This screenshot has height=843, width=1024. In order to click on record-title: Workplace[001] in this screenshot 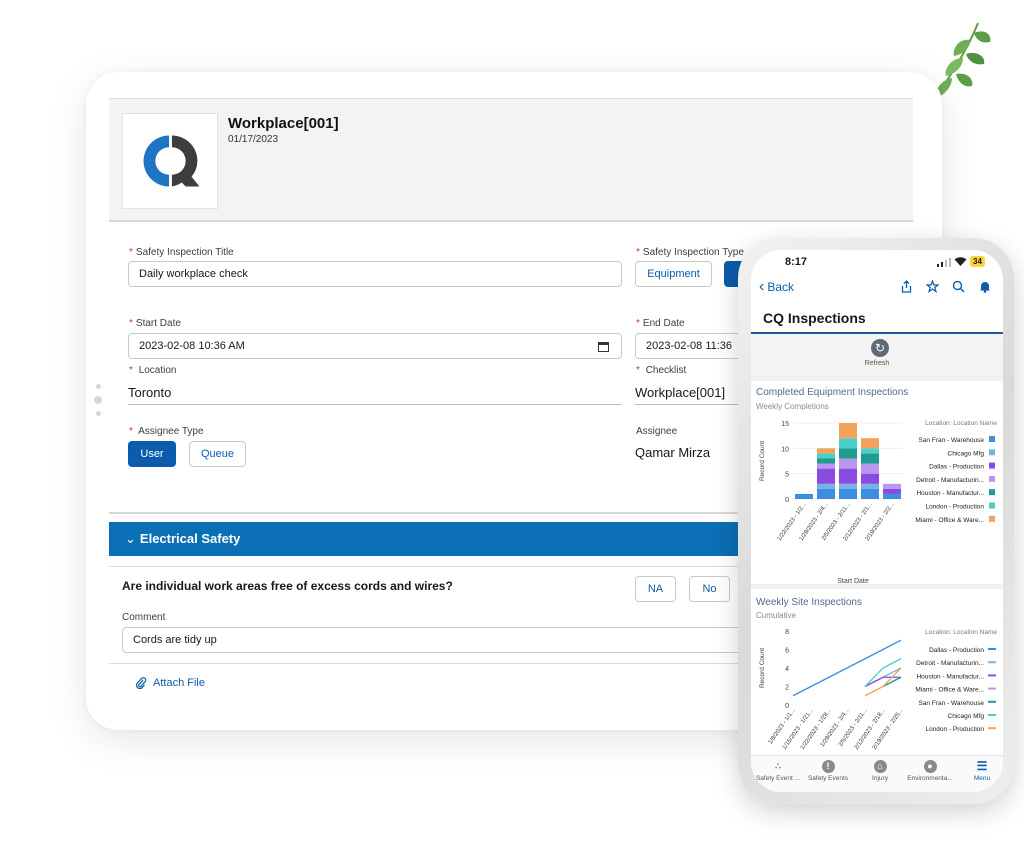, I will do `click(283, 123)`.